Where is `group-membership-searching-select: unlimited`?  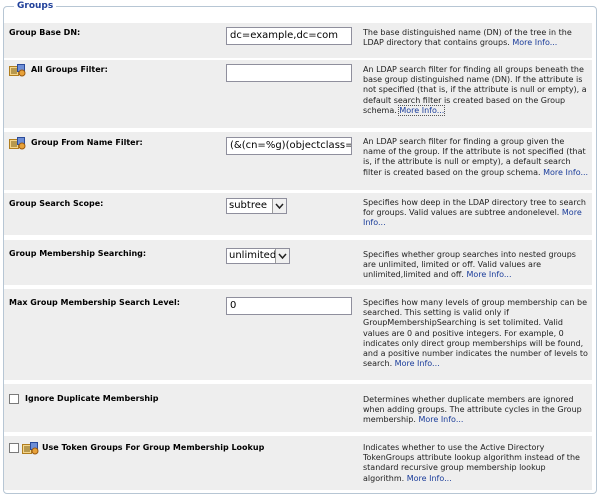
group-membership-searching-select: unlimited is located at coordinates (258, 256).